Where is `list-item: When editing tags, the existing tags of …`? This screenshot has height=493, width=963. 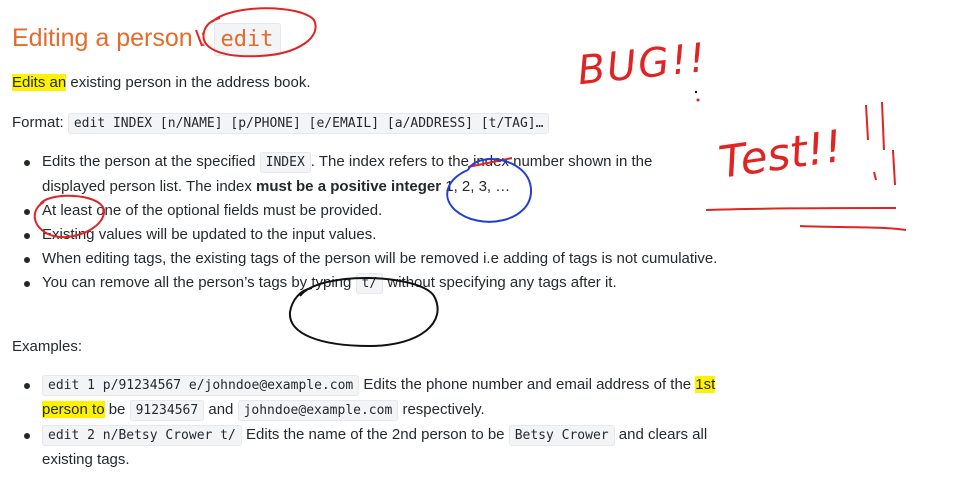 list-item: When editing tags, the existing tags of … is located at coordinates (367, 259).